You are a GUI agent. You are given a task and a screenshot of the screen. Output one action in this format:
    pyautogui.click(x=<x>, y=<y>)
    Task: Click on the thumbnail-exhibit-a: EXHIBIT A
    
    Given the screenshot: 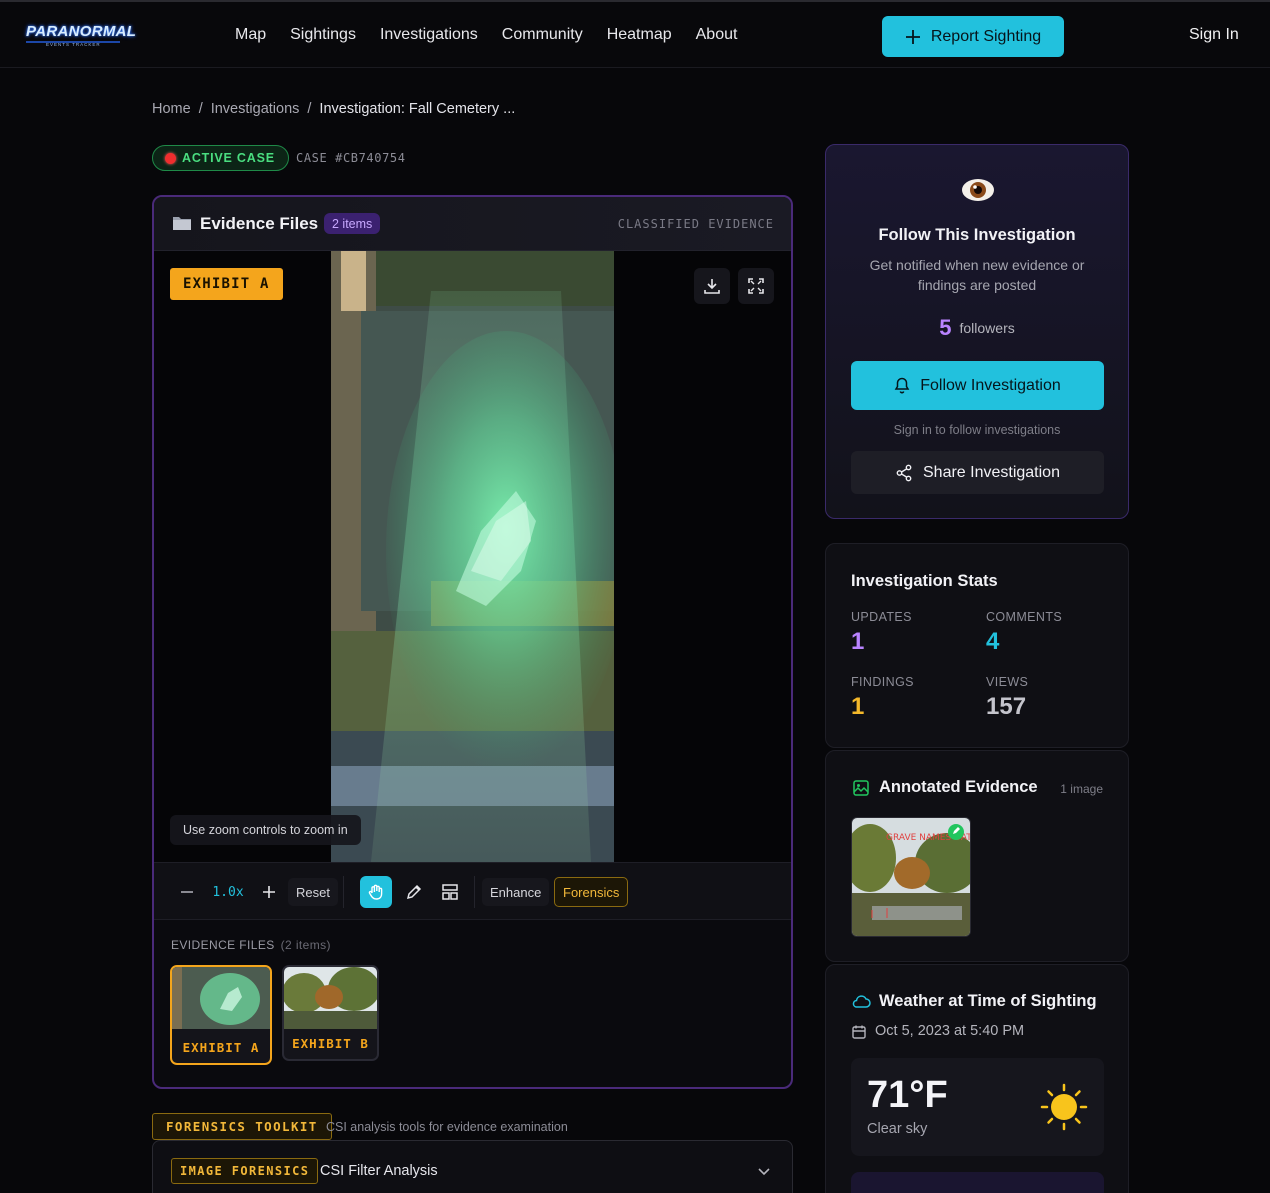 What is the action you would take?
    pyautogui.click(x=221, y=1015)
    